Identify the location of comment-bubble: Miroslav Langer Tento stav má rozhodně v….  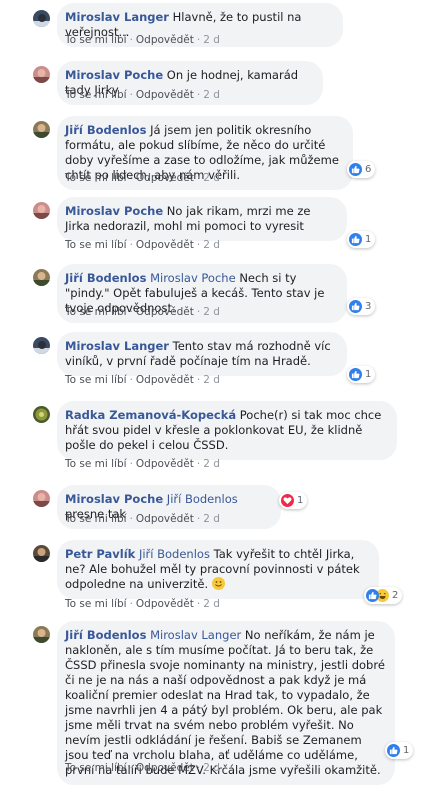
(202, 354).